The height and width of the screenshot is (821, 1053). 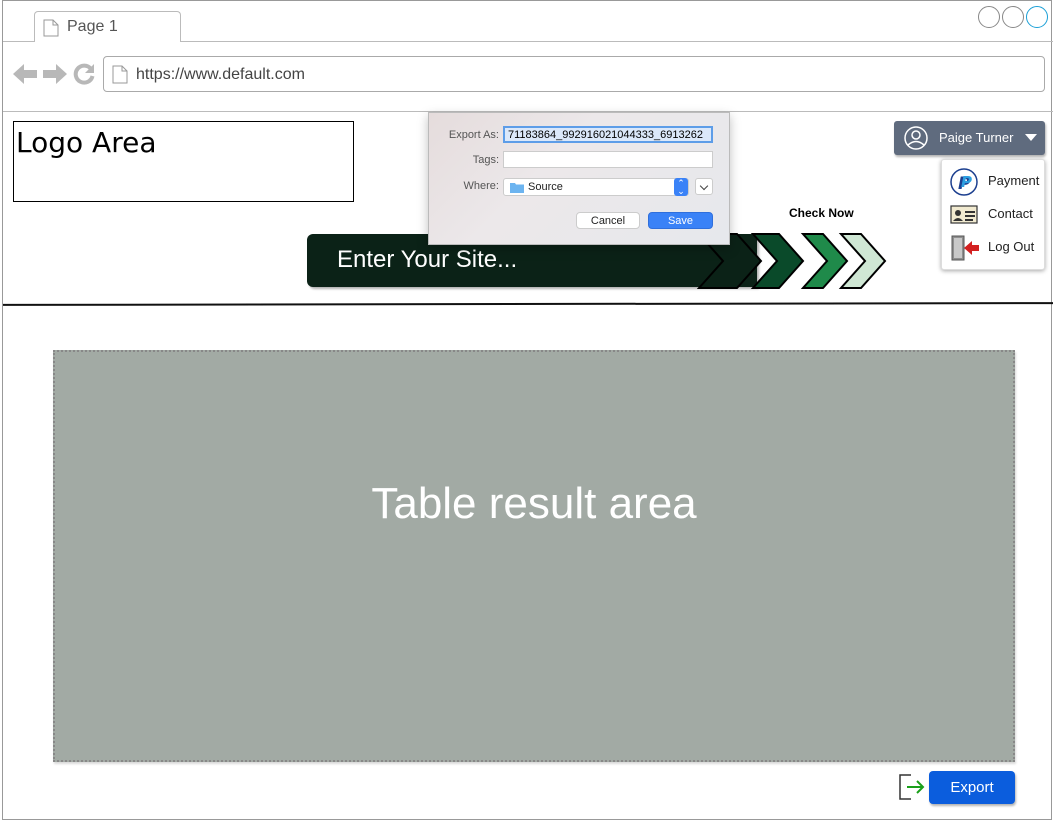 I want to click on back-arrow-icon, so click(x=25, y=76).